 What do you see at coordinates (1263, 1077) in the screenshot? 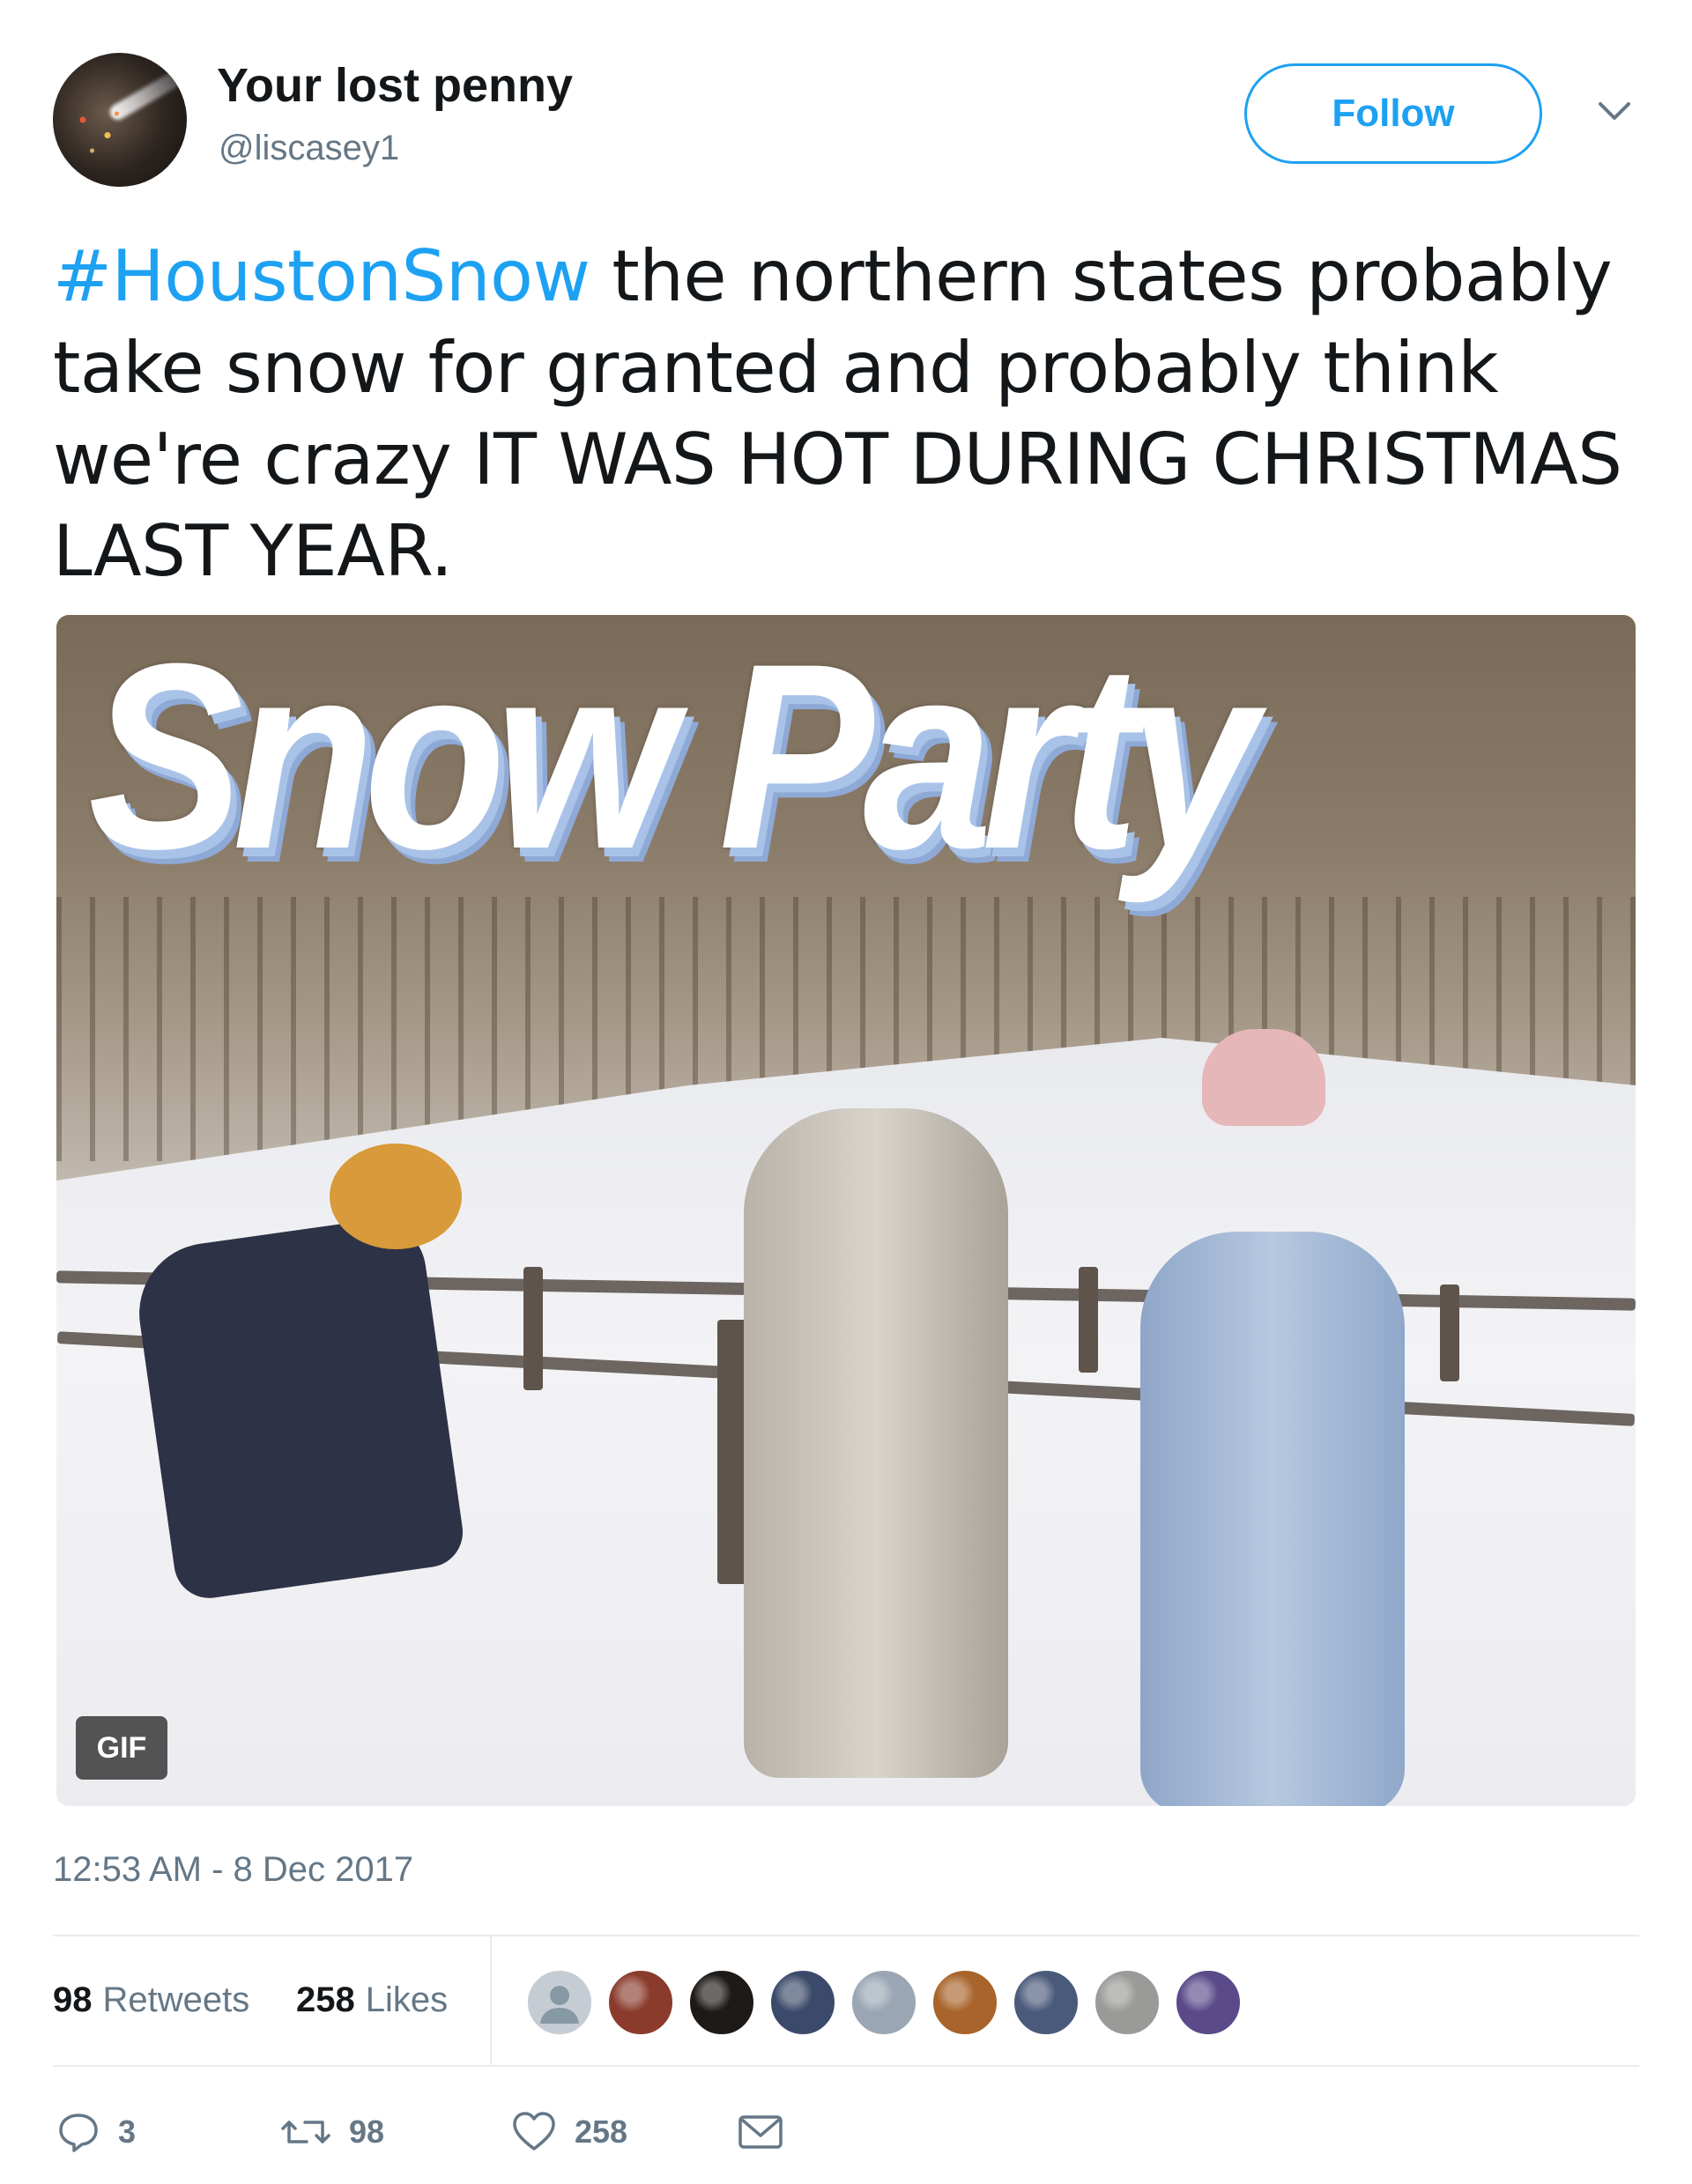
I see `dancer-right-hat` at bounding box center [1263, 1077].